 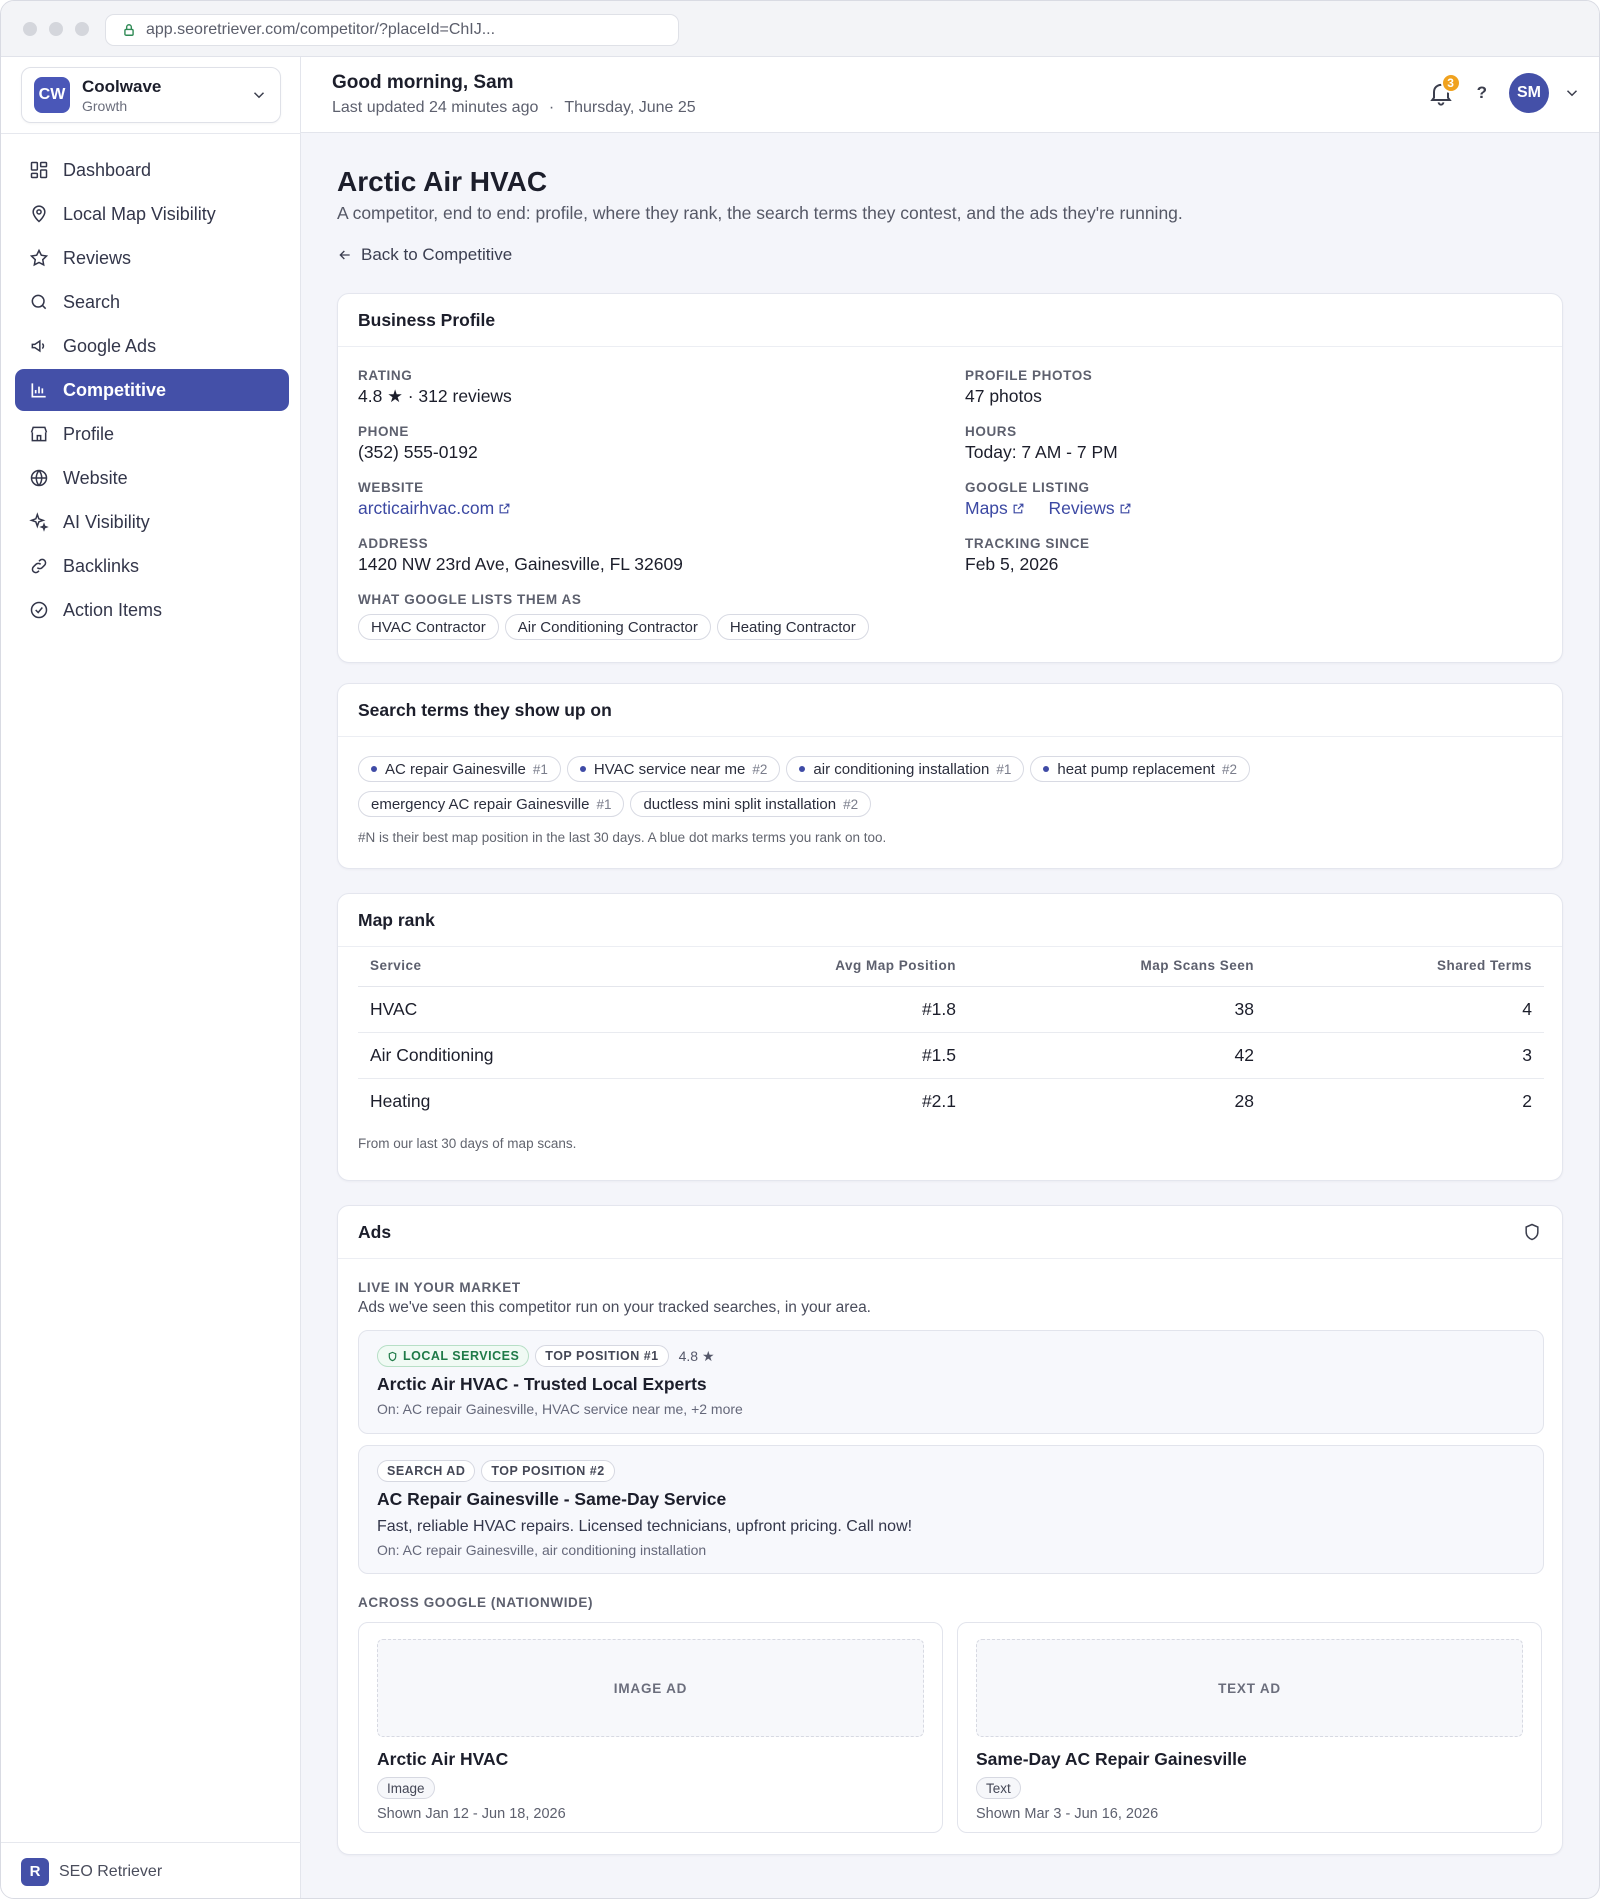 What do you see at coordinates (152, 390) in the screenshot?
I see `sidebar-item-competitive: Competitive` at bounding box center [152, 390].